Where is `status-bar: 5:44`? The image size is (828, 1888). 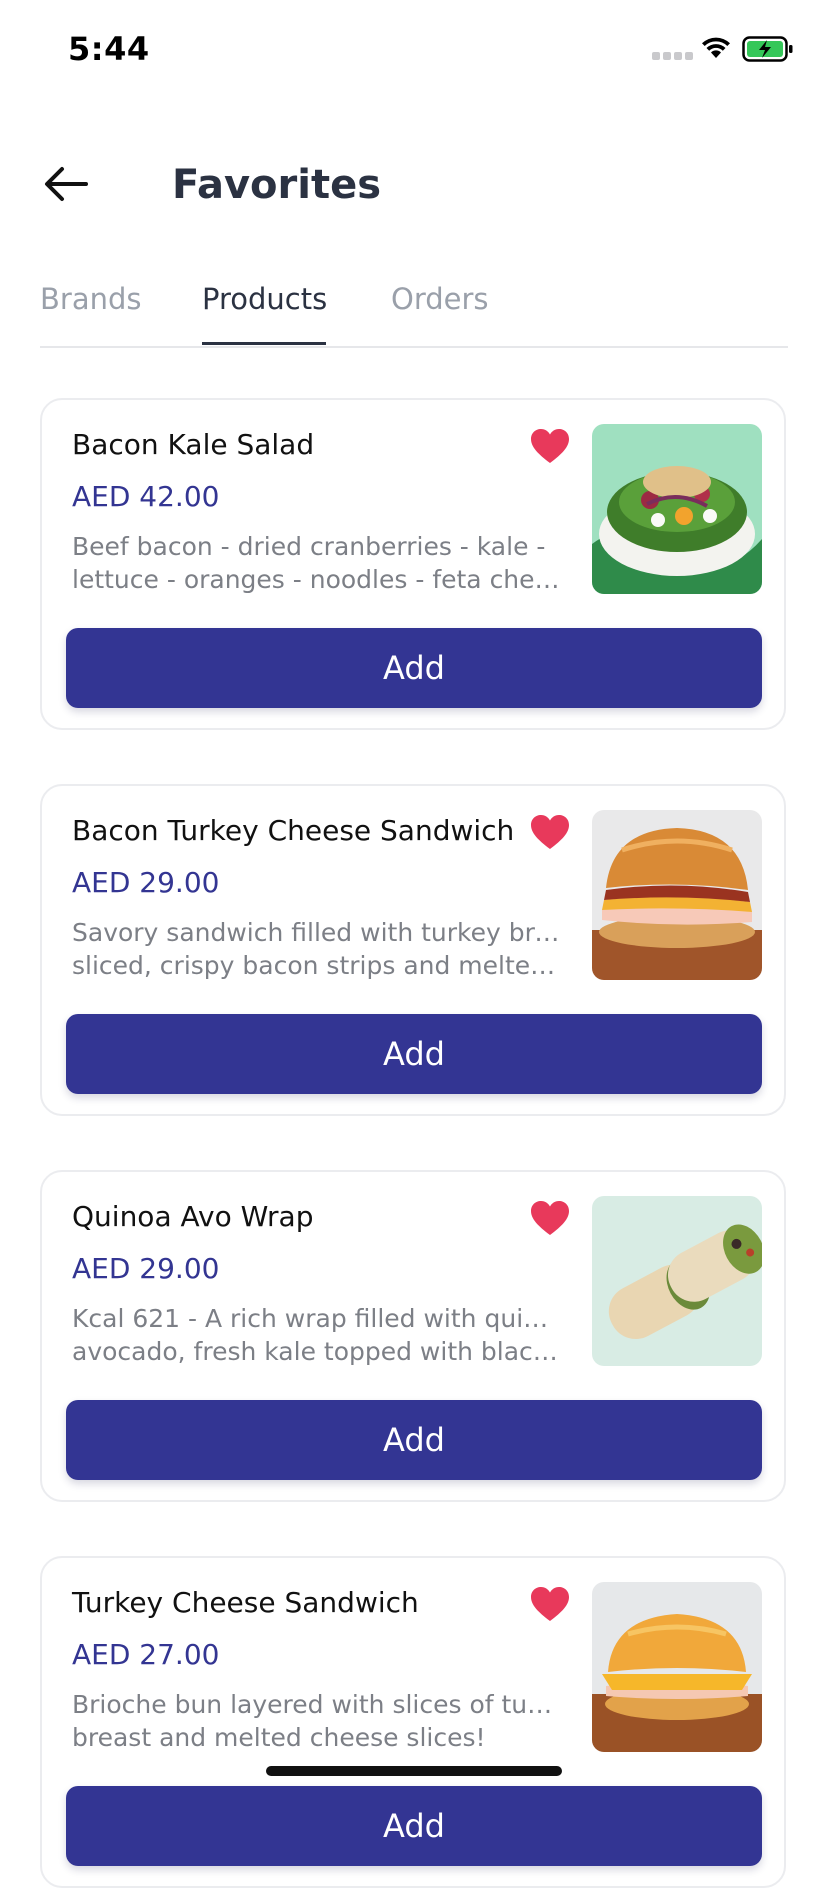 status-bar: 5:44 is located at coordinates (414, 50).